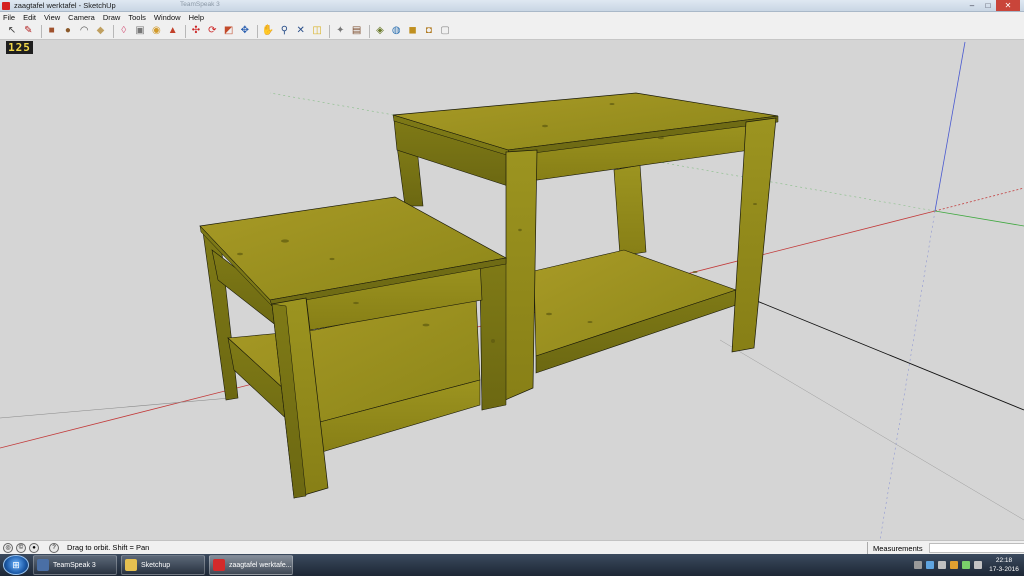  I want to click on main-toolbar: ↖ ✎ ■ ● ◠ ◆ ◊ ▣ ◉ ▲ ✣ ⟳ ◩ ✥ ✋ ⚲ ✕ ◫ ✦ ▤ ◈ ◍ ◼ ◘ ▢, so click(512, 31).